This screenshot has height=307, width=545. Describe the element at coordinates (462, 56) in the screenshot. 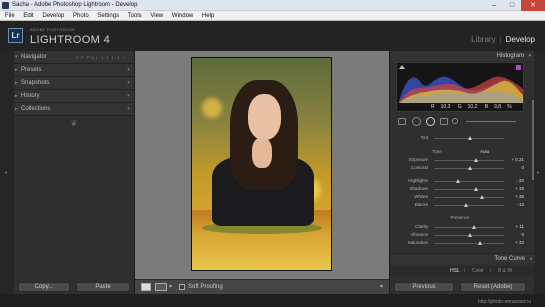

I see `histogram-header: Histogram ▾` at that location.